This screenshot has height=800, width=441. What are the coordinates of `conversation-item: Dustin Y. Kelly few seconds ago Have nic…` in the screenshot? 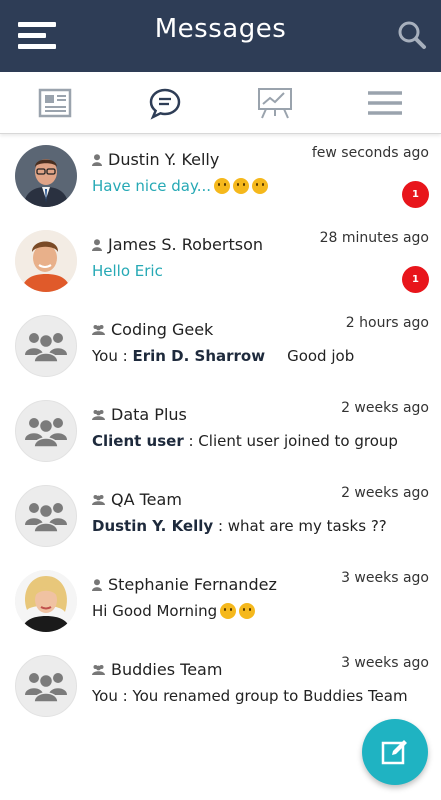 It's located at (220, 177).